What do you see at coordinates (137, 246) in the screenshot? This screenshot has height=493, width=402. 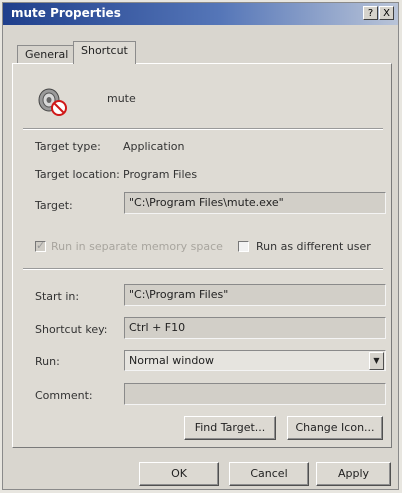 I see `separate-memory-label: Run in separate memory space` at bounding box center [137, 246].